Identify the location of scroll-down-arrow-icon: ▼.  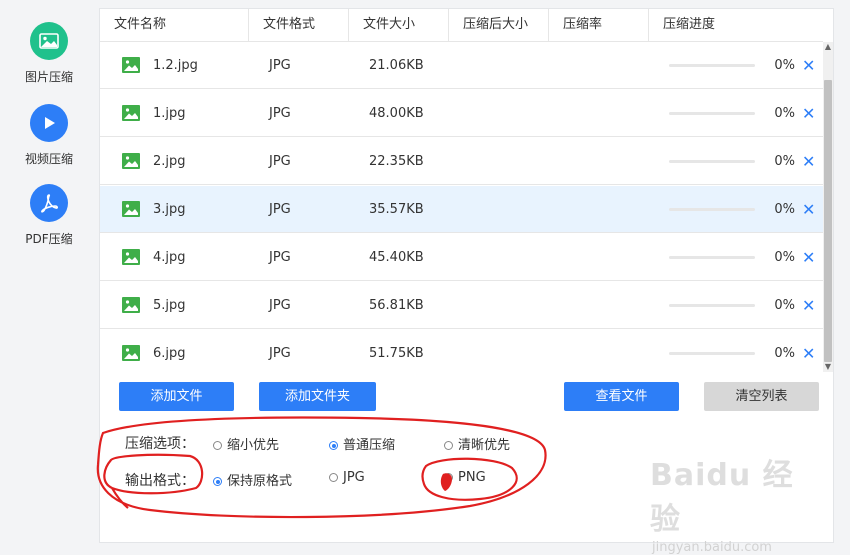
(828, 367).